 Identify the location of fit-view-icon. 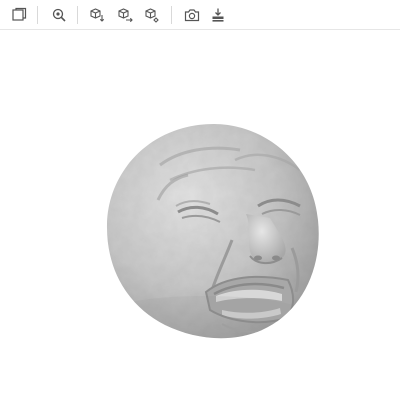
(19, 14).